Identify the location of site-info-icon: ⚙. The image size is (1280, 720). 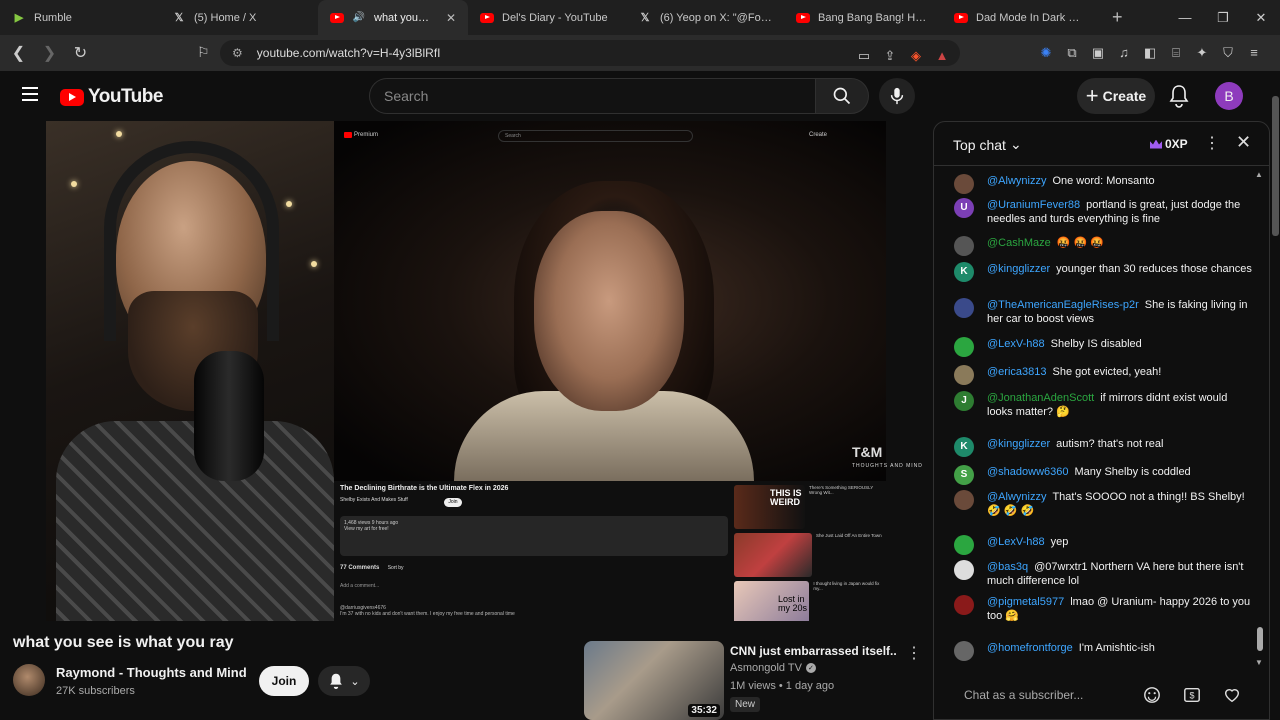
(237, 53).